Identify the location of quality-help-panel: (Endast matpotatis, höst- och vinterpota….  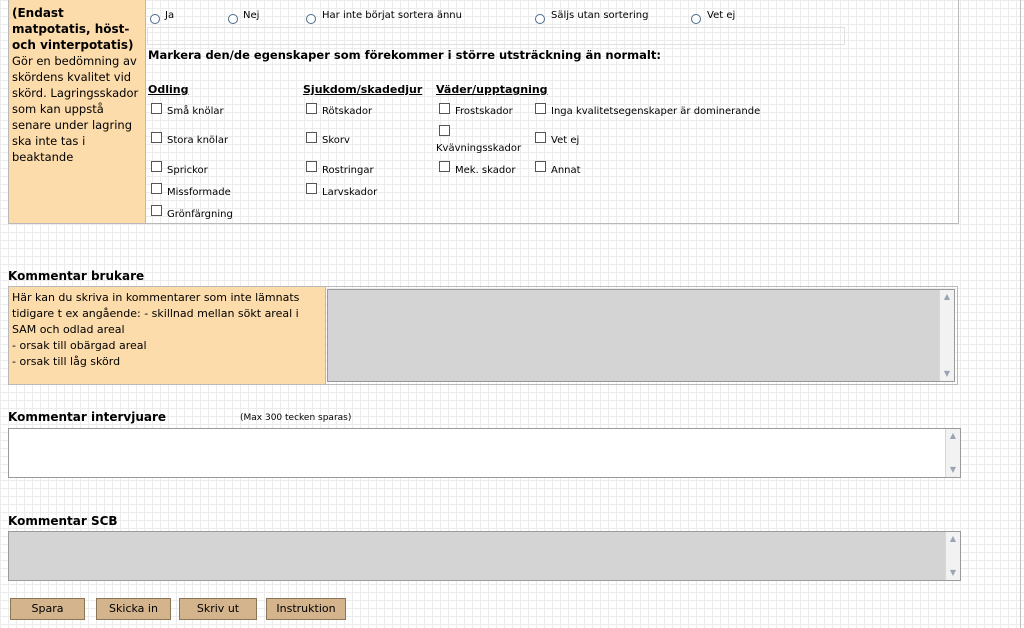
(77, 111).